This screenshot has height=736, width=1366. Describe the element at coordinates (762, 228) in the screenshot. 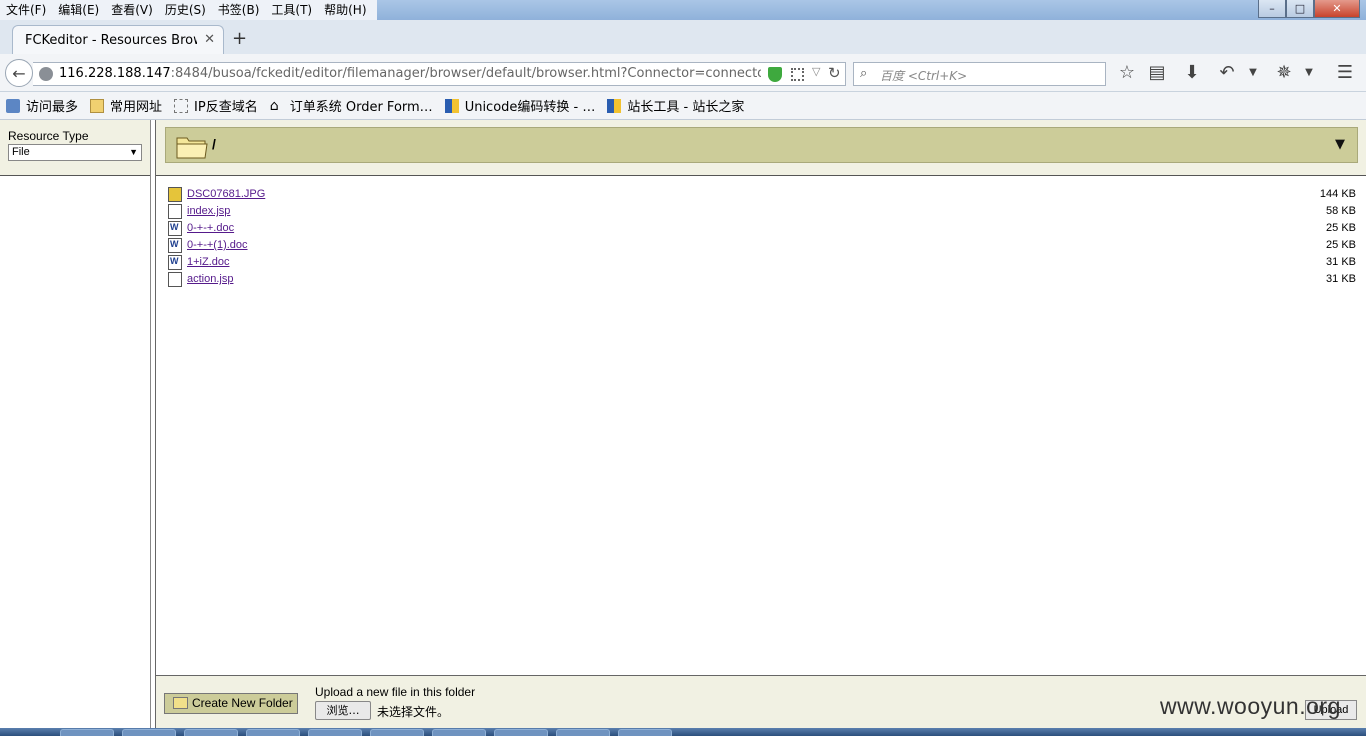

I see `file-row: 0-+-+.doc 25 KB` at that location.